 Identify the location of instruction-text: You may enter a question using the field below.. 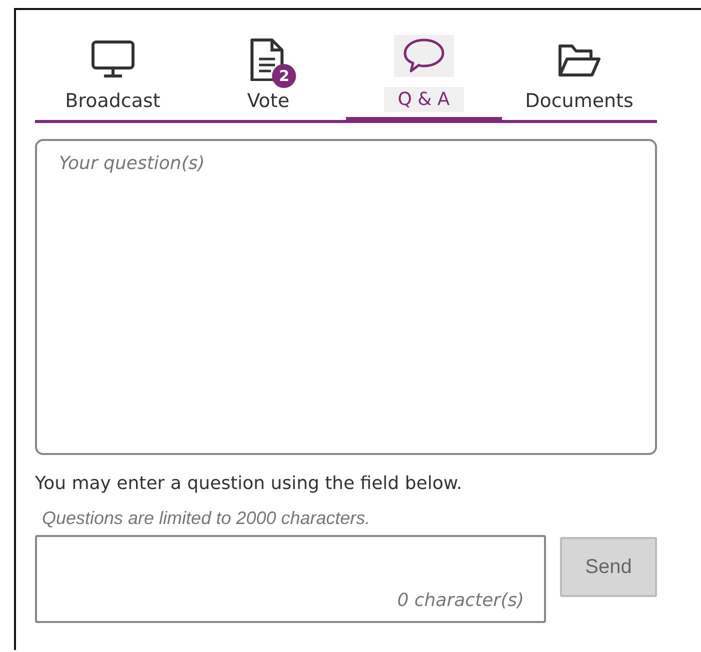
(249, 483).